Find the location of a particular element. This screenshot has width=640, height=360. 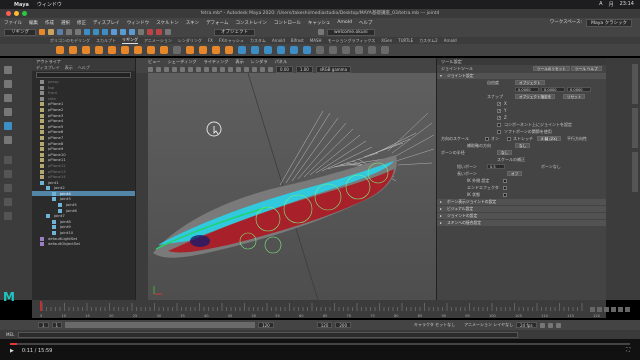

menu-edit: 編集 is located at coordinates (33, 23).